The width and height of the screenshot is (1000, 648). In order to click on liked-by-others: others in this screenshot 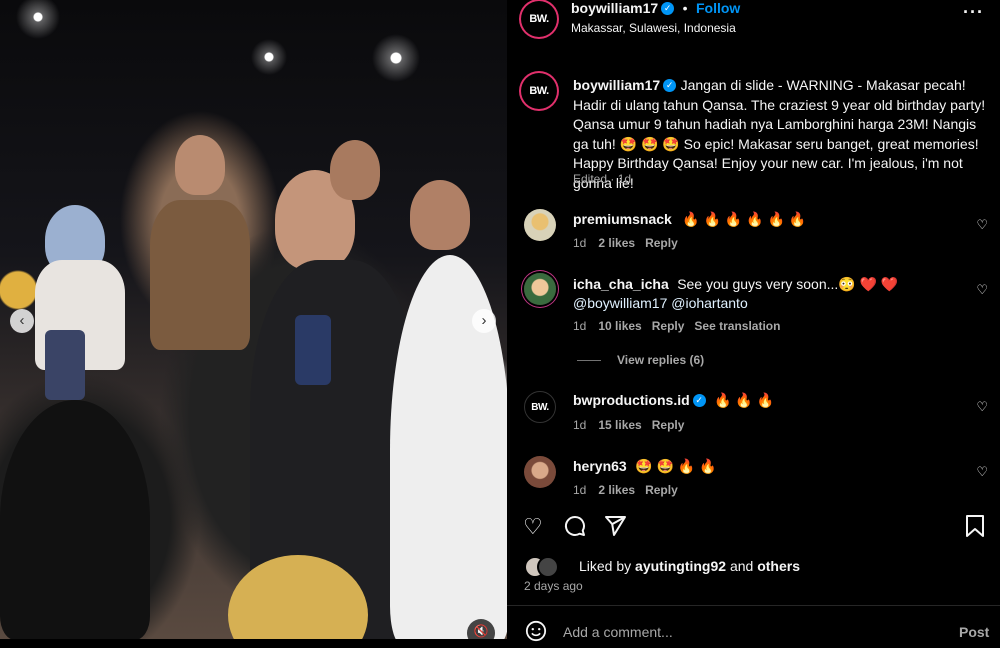, I will do `click(778, 566)`.